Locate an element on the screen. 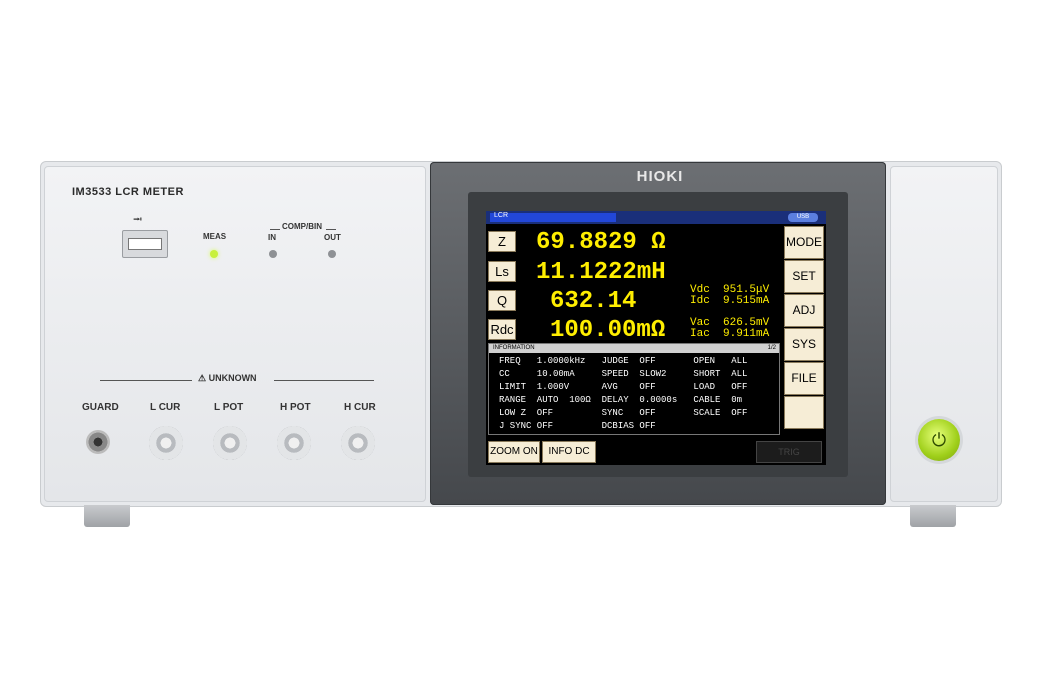 This screenshot has height=694, width=1040. information-page-indicator: 1/2 is located at coordinates (771, 348).